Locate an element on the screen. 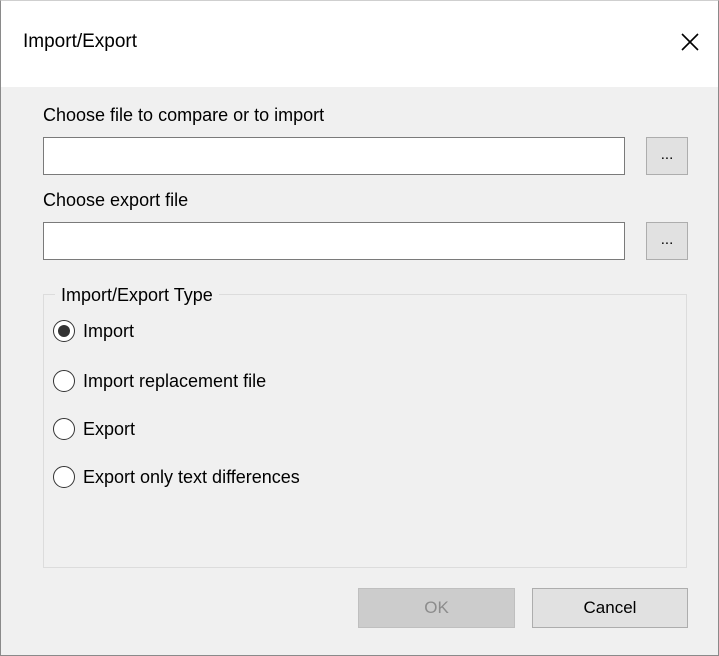 The width and height of the screenshot is (719, 656). type-group-legend: Import/Export Type is located at coordinates (137, 295).